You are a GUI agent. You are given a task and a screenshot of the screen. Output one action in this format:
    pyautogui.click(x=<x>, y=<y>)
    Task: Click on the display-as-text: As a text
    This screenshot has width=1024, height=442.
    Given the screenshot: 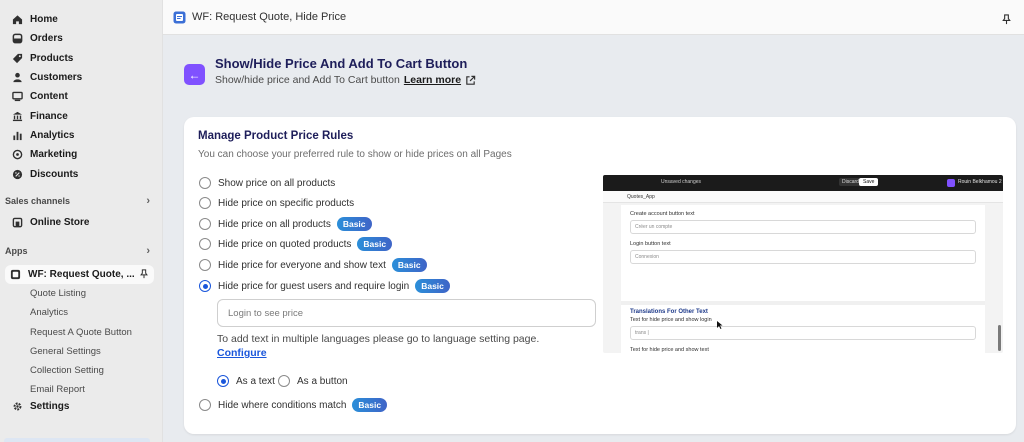 What is the action you would take?
    pyautogui.click(x=246, y=381)
    